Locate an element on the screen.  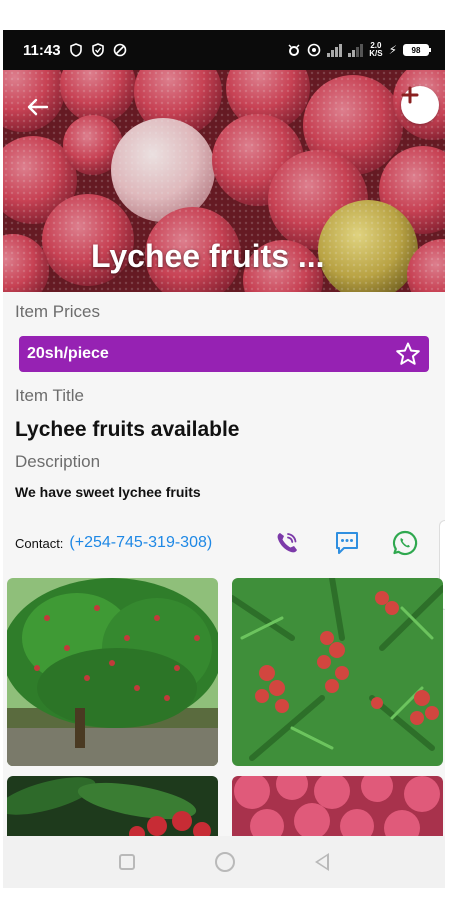
system-nav-bar is located at coordinates (224, 862).